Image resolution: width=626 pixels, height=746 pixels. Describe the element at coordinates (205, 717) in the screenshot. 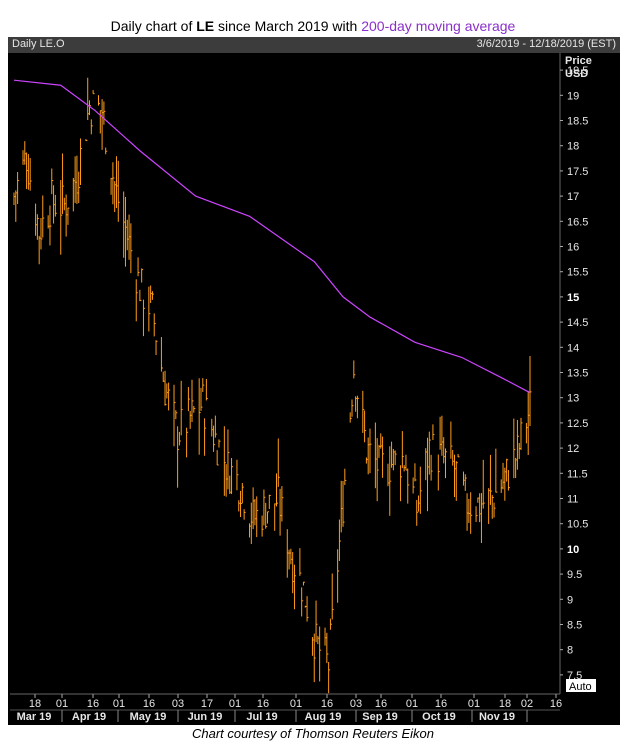

I see `x-month-label: Jun 19` at that location.